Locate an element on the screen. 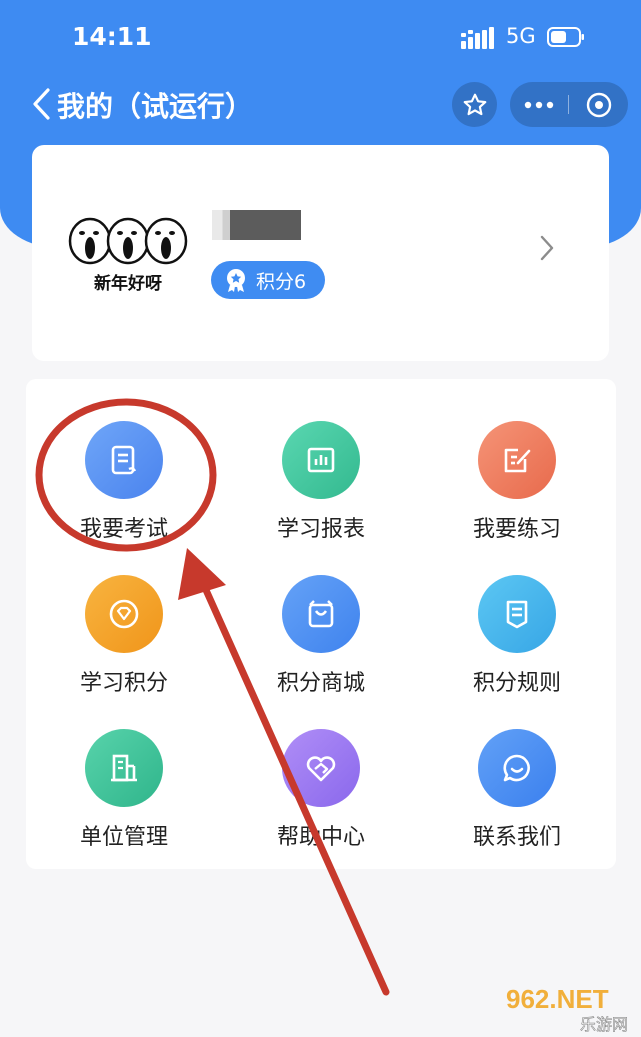  grid-item-unit: 单位管理 is located at coordinates (124, 804).